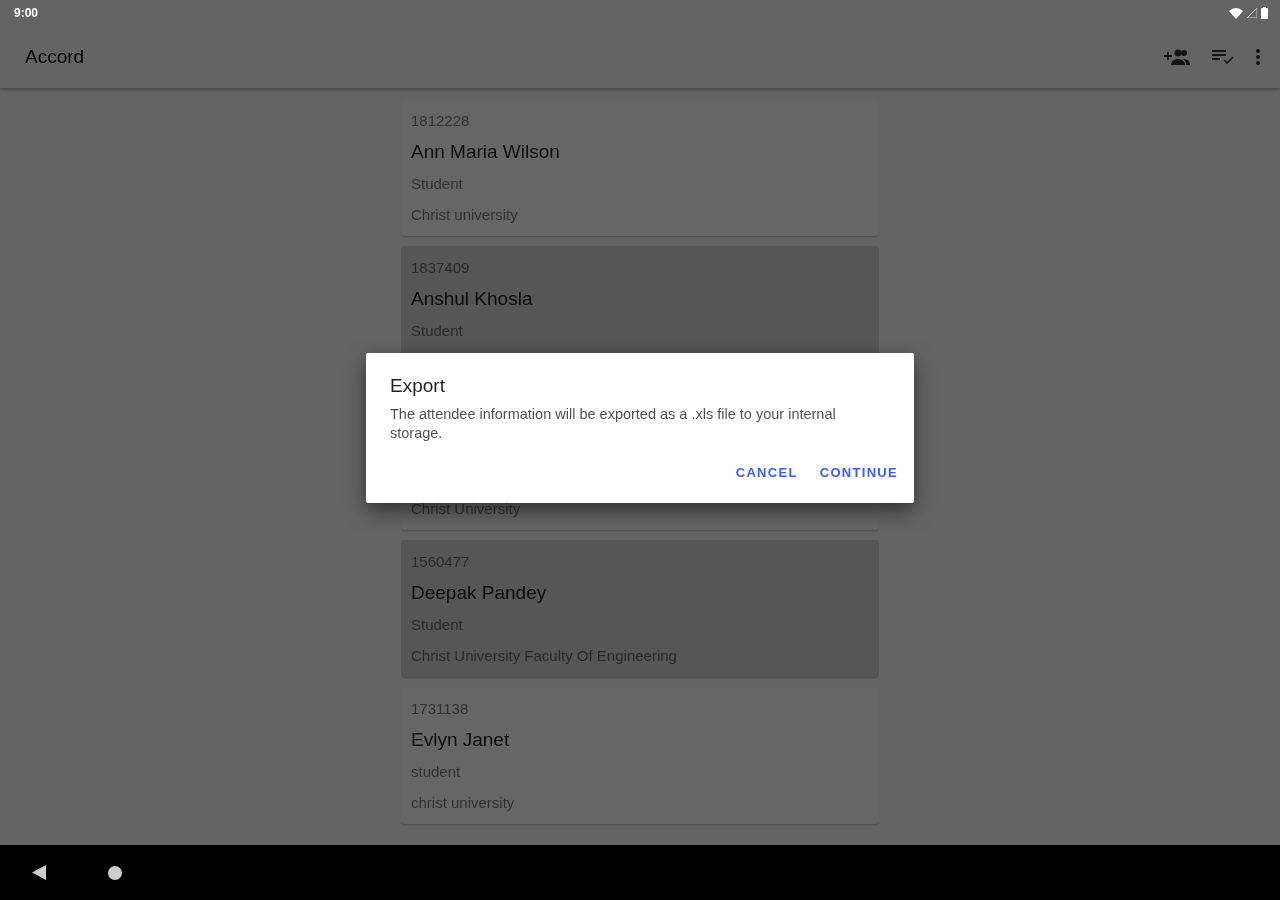 This screenshot has height=900, width=1280. What do you see at coordinates (1264, 13) in the screenshot?
I see `battery-icon` at bounding box center [1264, 13].